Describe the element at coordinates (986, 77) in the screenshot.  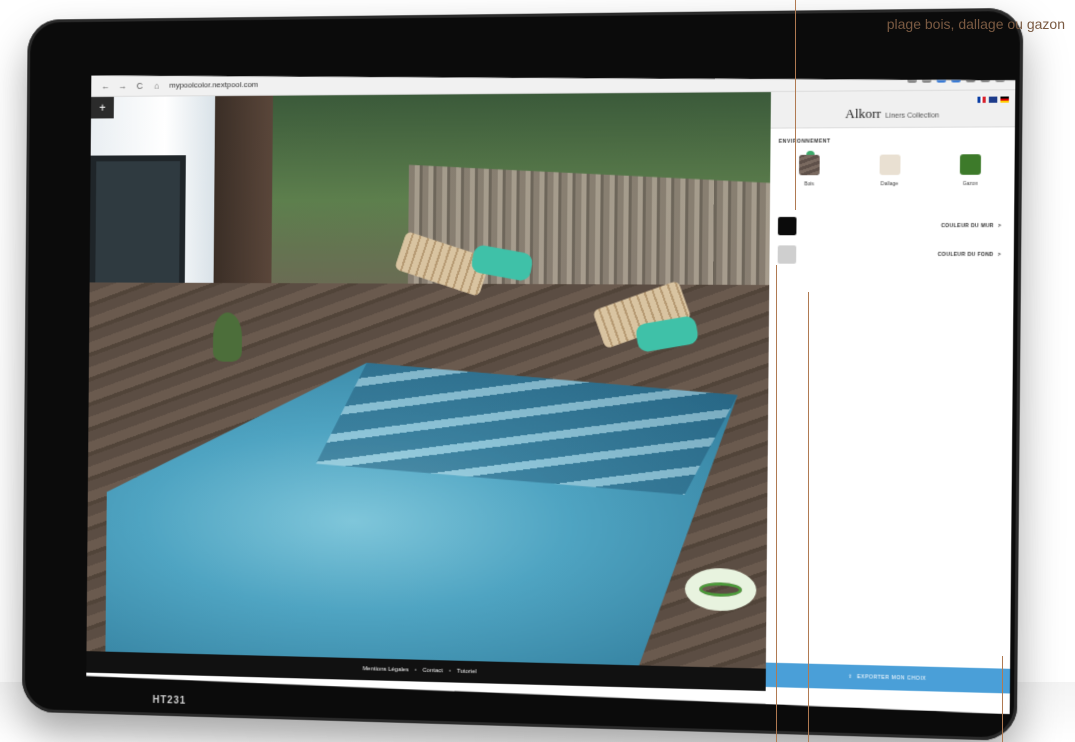
I see `sidebar-icon` at that location.